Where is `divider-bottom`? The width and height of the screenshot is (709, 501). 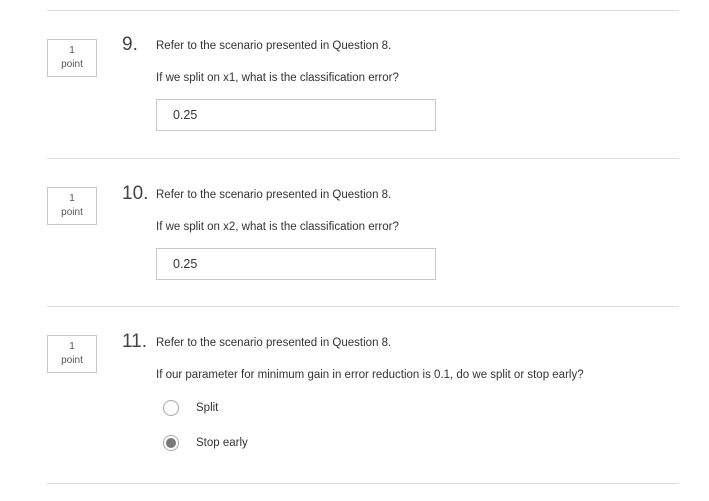
divider-bottom is located at coordinates (363, 483).